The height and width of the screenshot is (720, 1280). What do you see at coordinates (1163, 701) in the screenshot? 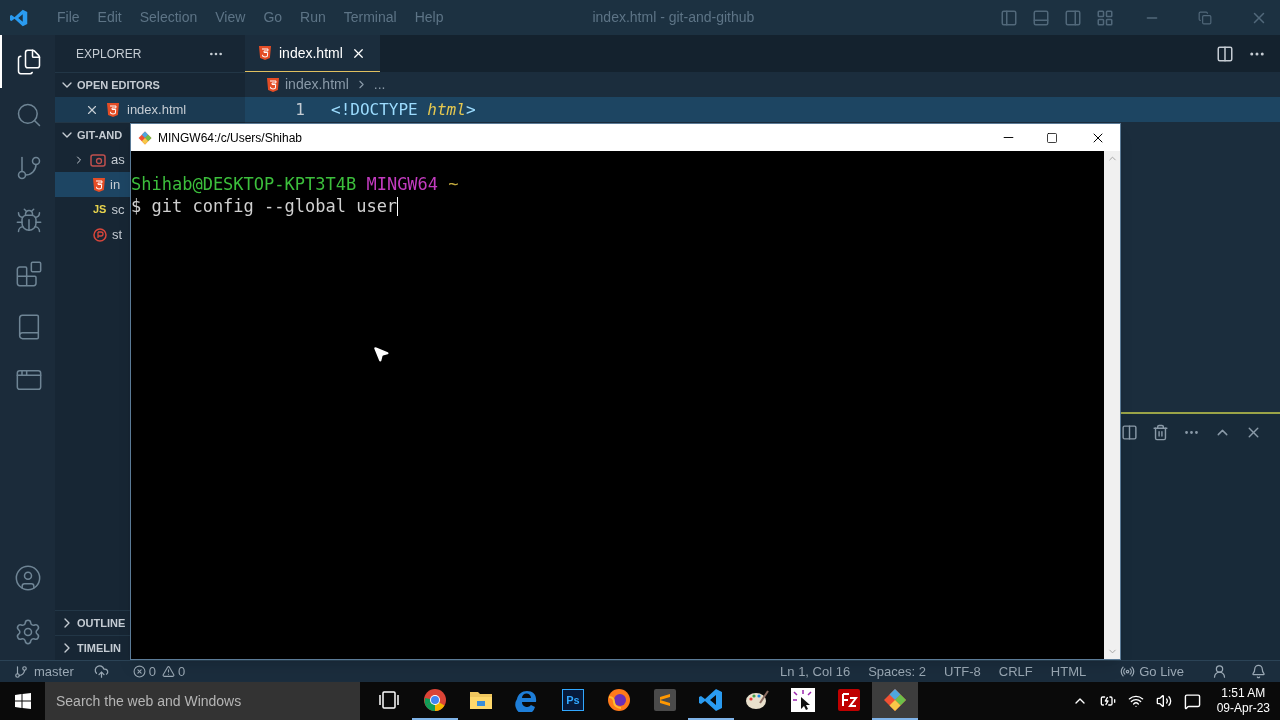
I see `volume-icon` at bounding box center [1163, 701].